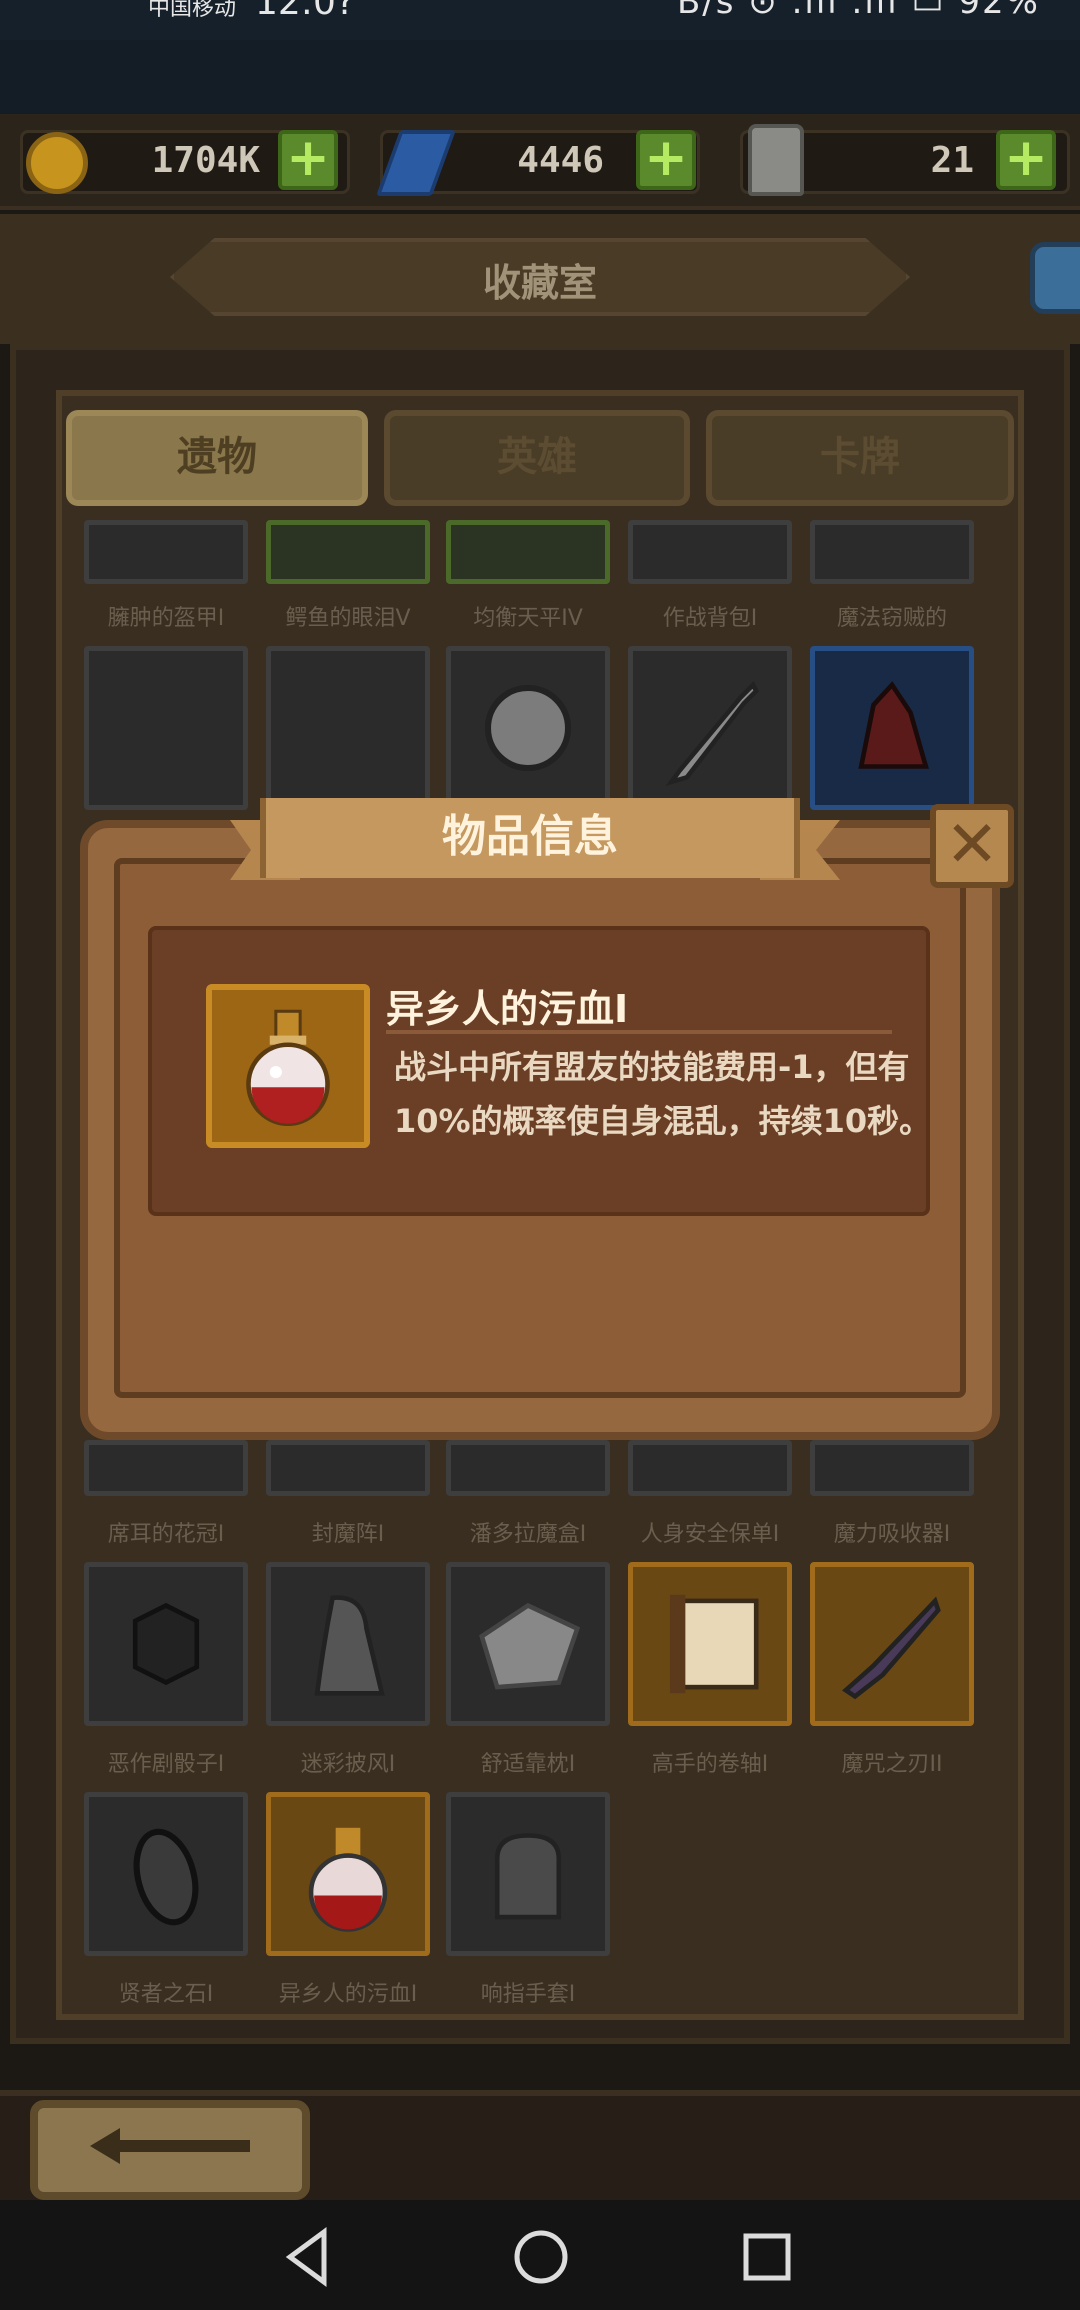  What do you see at coordinates (663, 1094) in the screenshot?
I see `item-description: 战斗中所有盟友的技能费用-1，但有10%的概率使自身混乱，持续10秒。` at bounding box center [663, 1094].